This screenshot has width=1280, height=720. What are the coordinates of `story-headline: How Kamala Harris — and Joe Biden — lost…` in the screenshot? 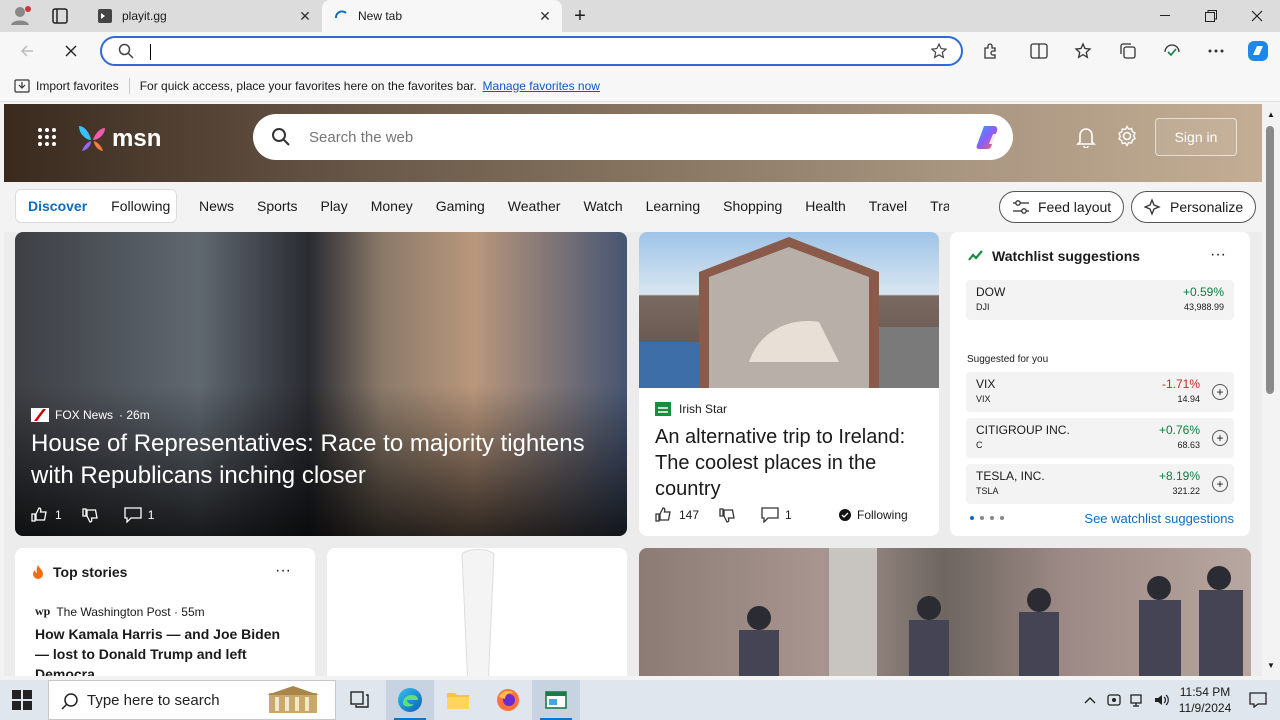 It's located at (166, 650).